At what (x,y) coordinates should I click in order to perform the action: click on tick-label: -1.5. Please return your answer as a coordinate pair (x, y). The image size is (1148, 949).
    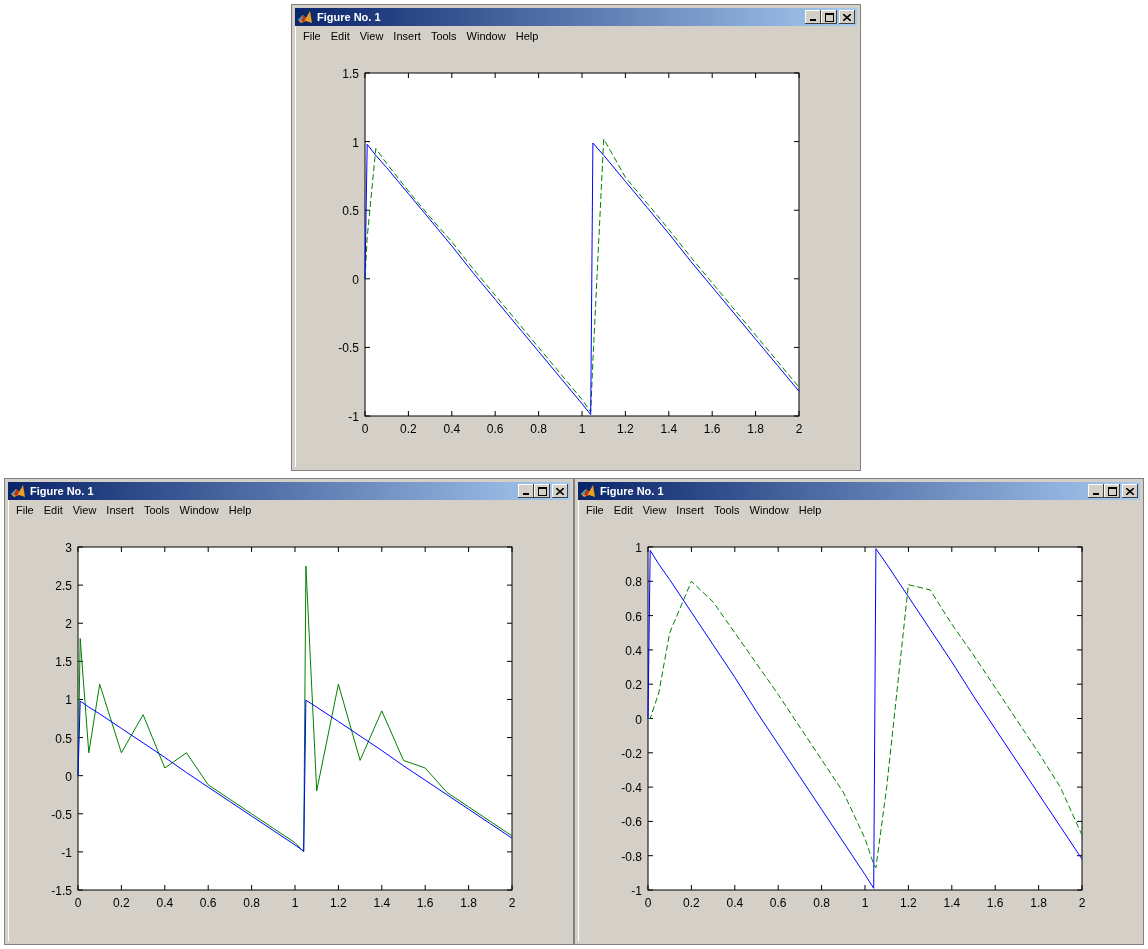
    Looking at the image, I should click on (61, 891).